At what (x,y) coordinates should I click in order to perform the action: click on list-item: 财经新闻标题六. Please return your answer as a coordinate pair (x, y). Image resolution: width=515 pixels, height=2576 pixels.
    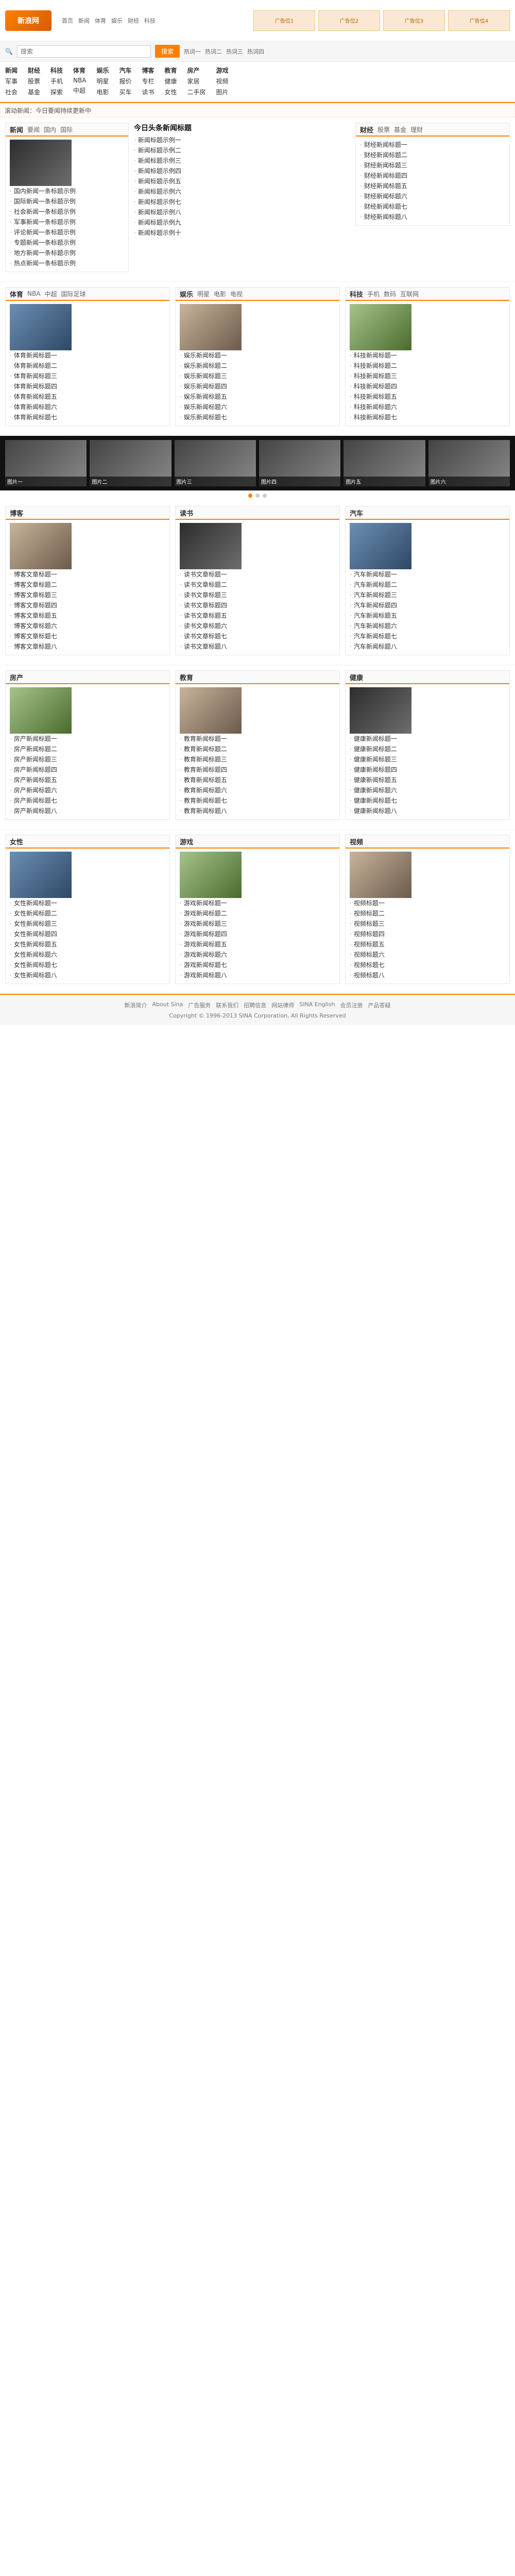
    Looking at the image, I should click on (432, 196).